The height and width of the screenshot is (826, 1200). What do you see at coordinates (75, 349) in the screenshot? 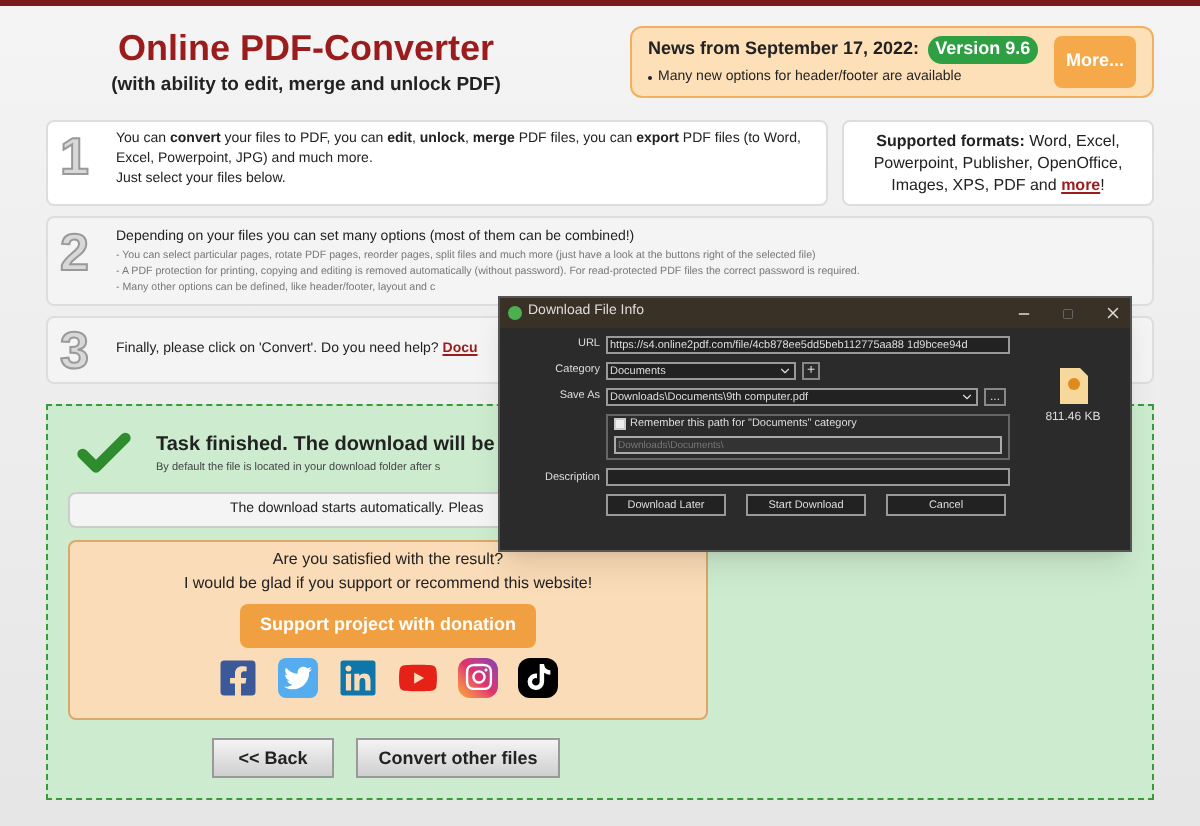
I see `step-number: 3` at bounding box center [75, 349].